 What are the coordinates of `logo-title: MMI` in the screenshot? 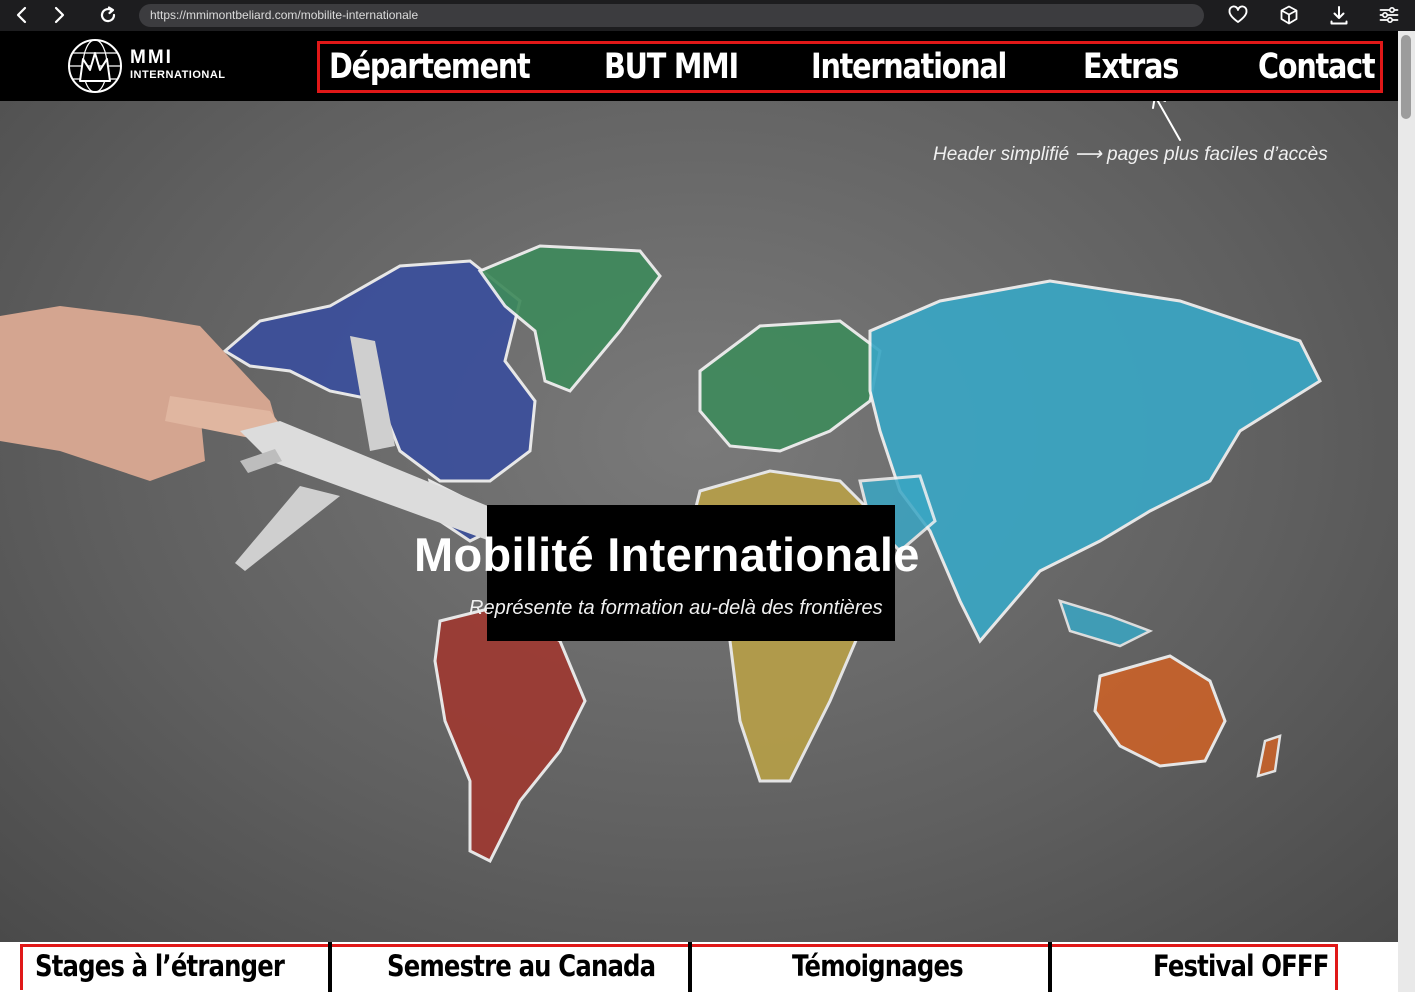 It's located at (151, 57).